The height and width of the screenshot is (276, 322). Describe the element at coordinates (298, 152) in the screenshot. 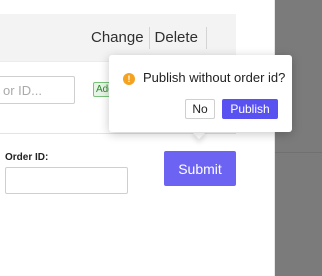

I see `backdrop-divider` at that location.